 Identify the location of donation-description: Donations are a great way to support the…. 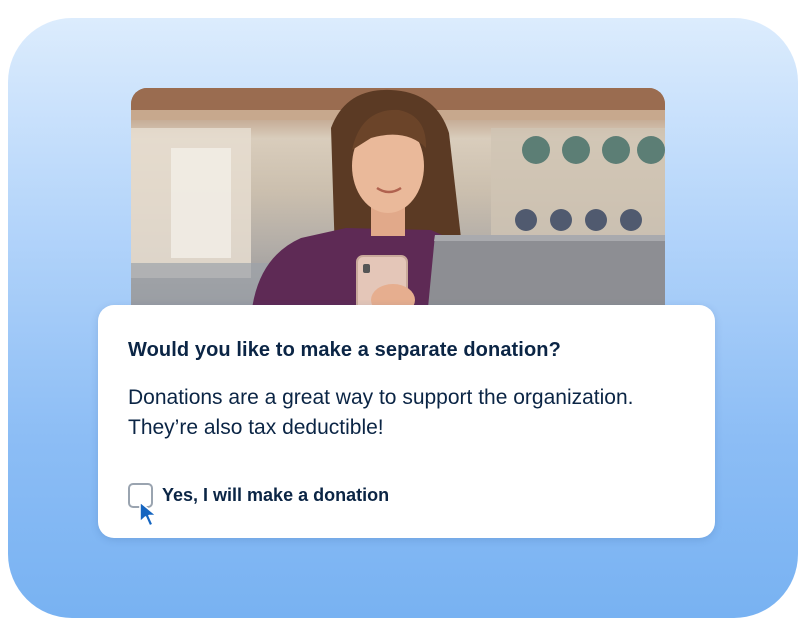
(381, 412).